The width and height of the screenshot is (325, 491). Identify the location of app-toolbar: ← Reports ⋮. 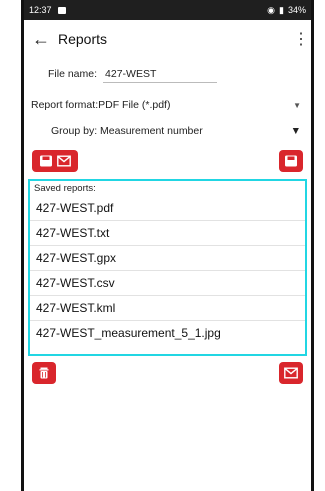
(167, 39).